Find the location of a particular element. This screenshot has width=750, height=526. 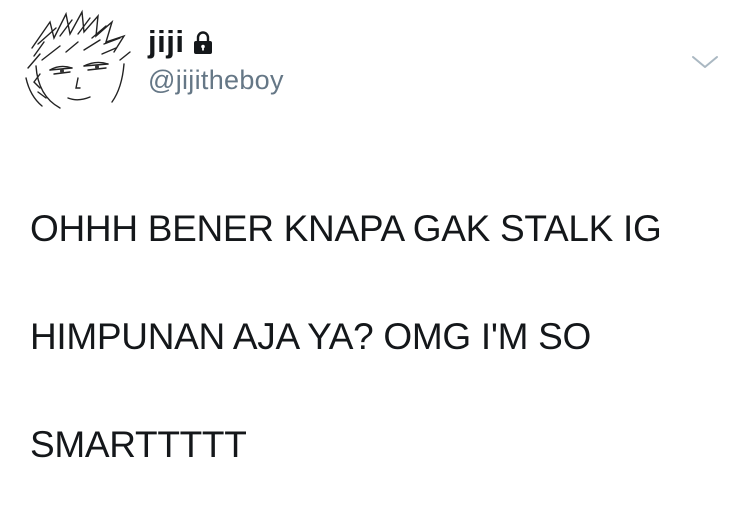

name-row: jiji is located at coordinates (216, 42).